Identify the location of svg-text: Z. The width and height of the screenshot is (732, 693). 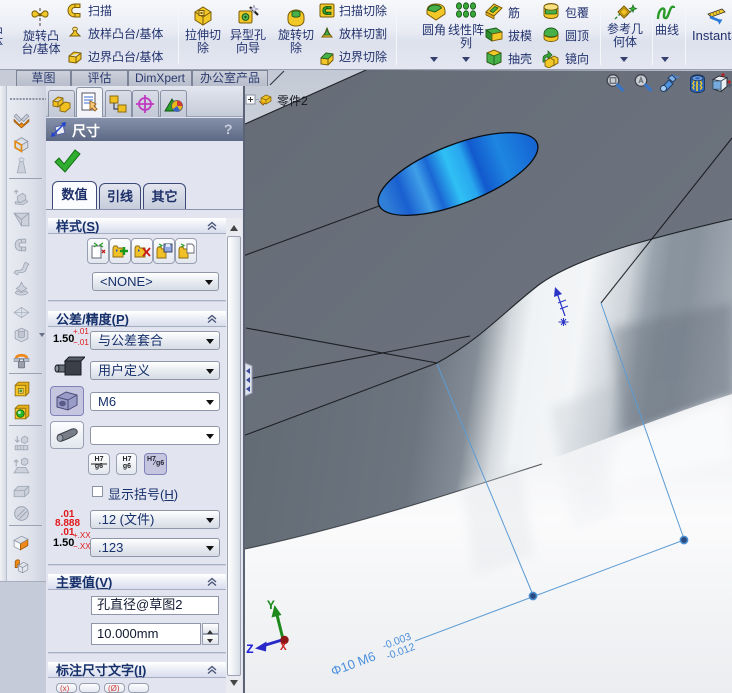
(250, 649).